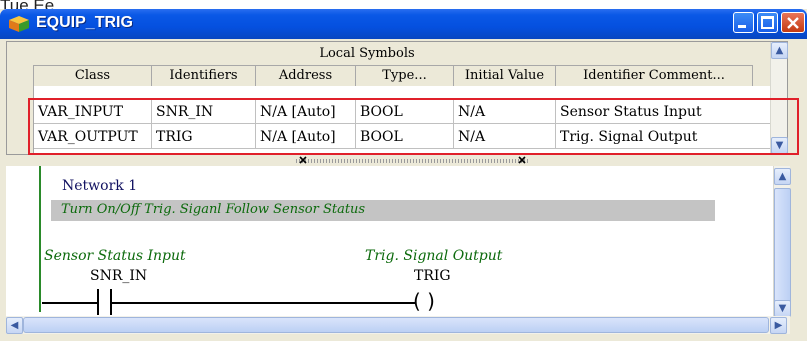  Describe the element at coordinates (778, 325) in the screenshot. I see `right-arrow-icon: ▶` at that location.